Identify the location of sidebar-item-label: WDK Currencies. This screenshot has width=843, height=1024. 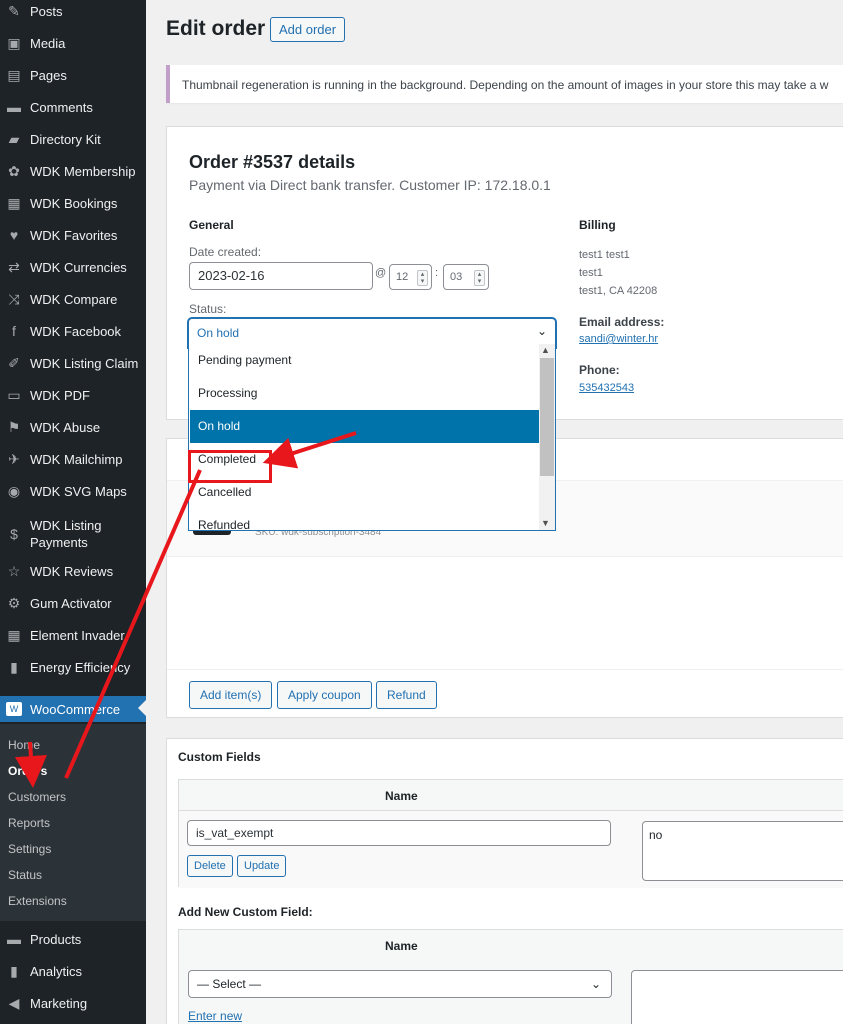
(78, 267).